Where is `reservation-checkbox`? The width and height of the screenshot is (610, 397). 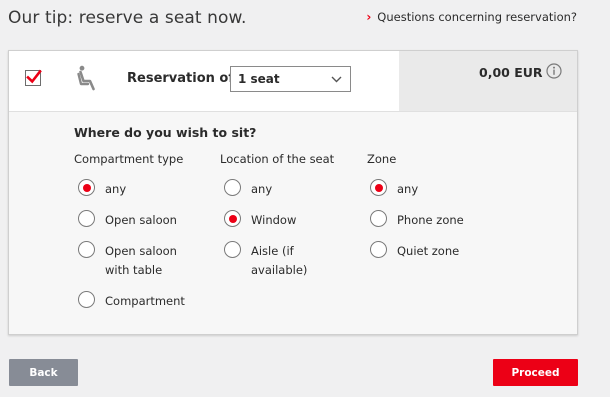 reservation-checkbox is located at coordinates (33, 77).